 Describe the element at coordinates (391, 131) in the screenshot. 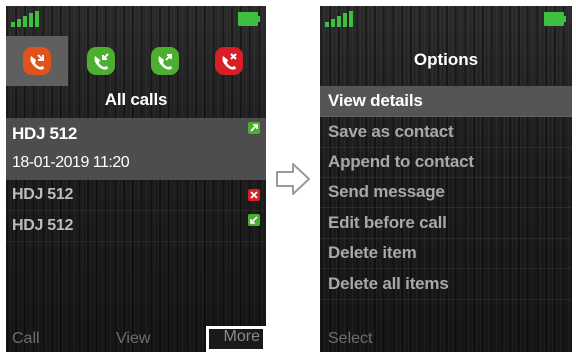

I see `menu-item-label: Save as contact` at that location.